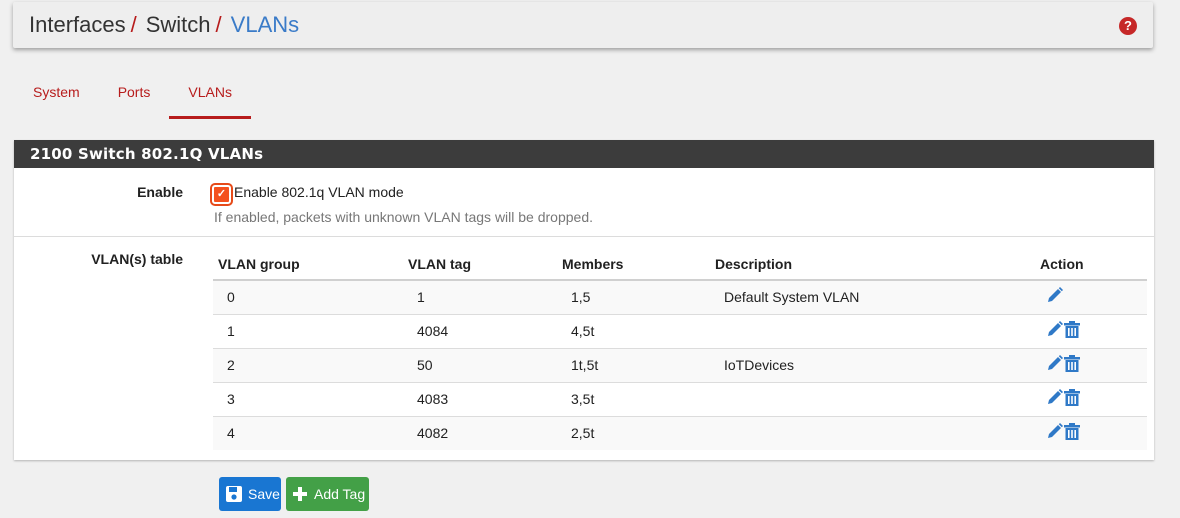 The image size is (1180, 518). Describe the element at coordinates (160, 192) in the screenshot. I see `enable-label: Enable` at that location.